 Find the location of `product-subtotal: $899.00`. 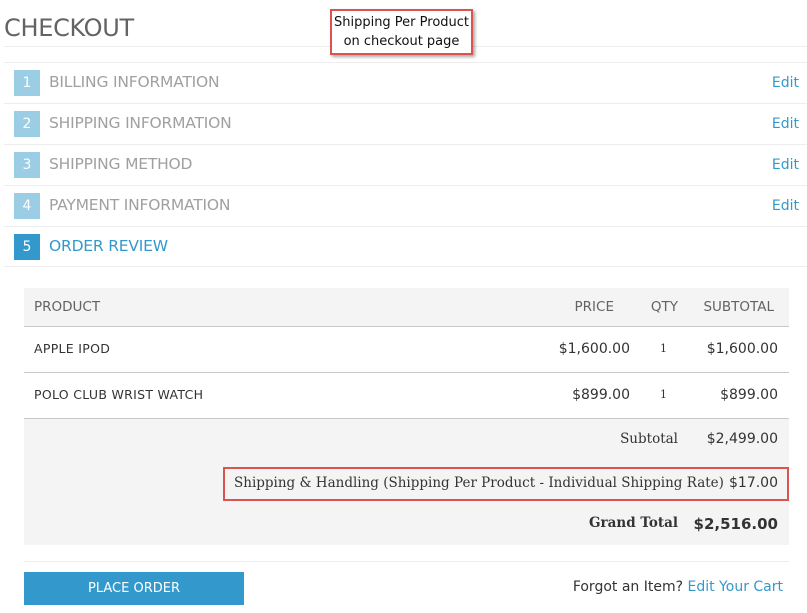

product-subtotal: $899.00 is located at coordinates (749, 395).